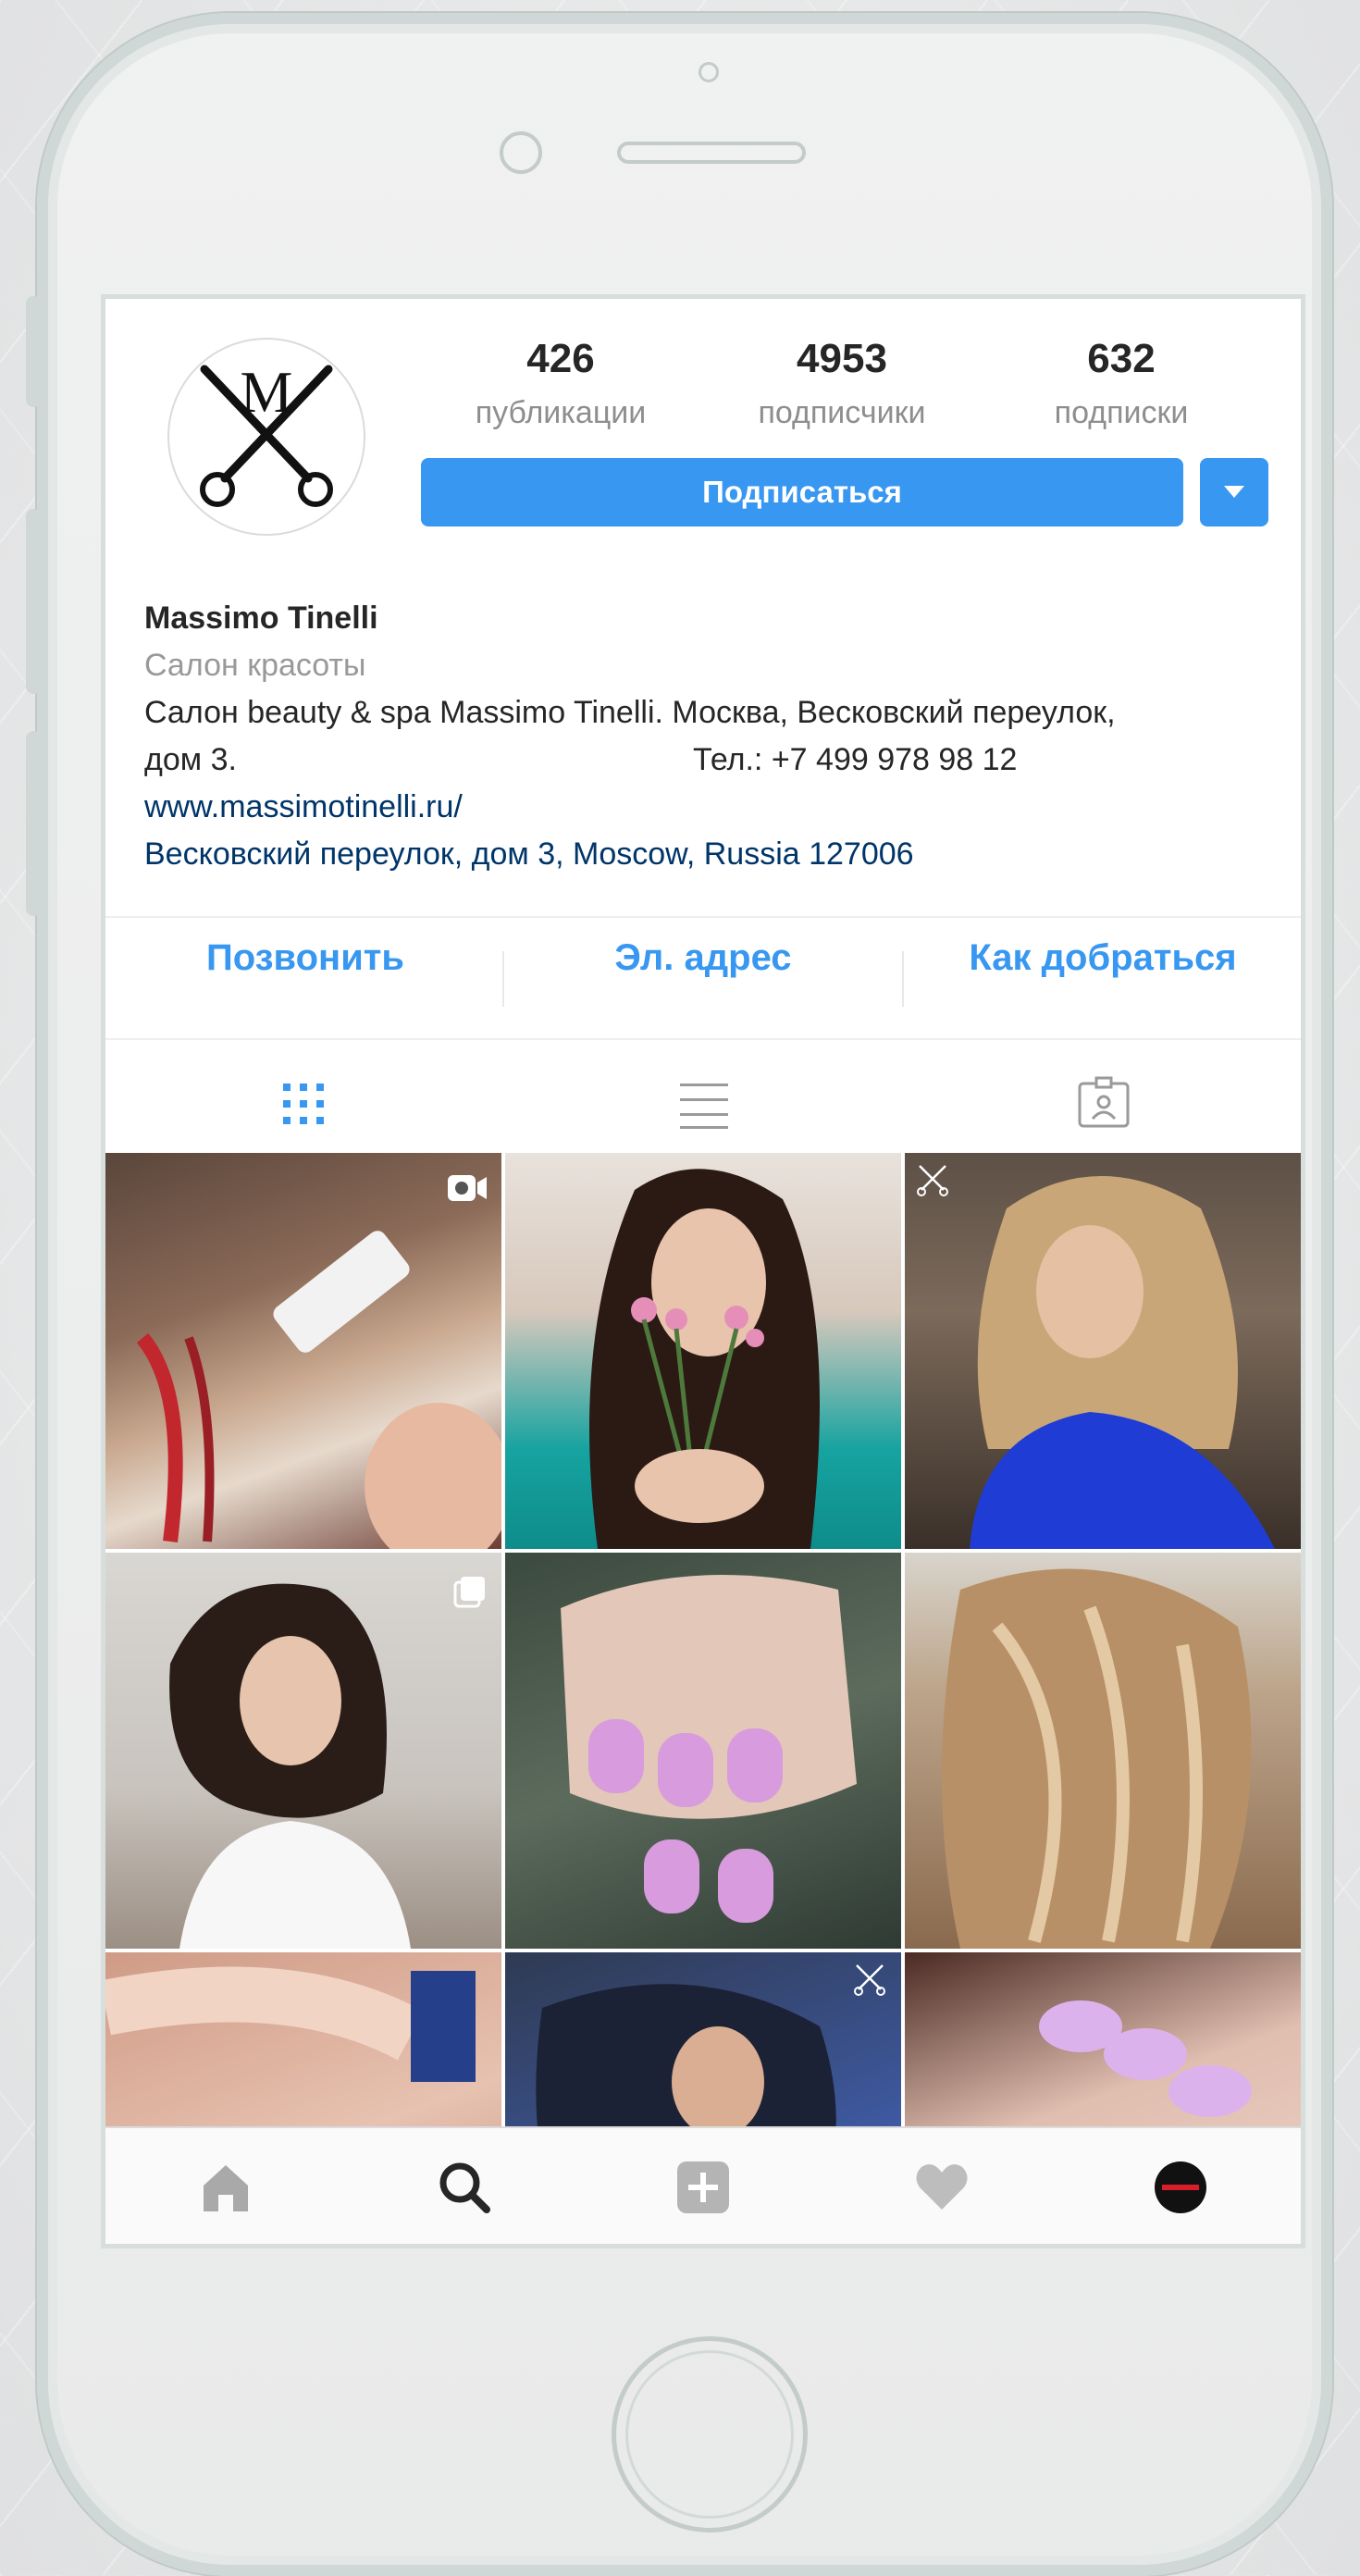 Image resolution: width=1360 pixels, height=2576 pixels. I want to click on stat-following-value: 632, so click(1121, 358).